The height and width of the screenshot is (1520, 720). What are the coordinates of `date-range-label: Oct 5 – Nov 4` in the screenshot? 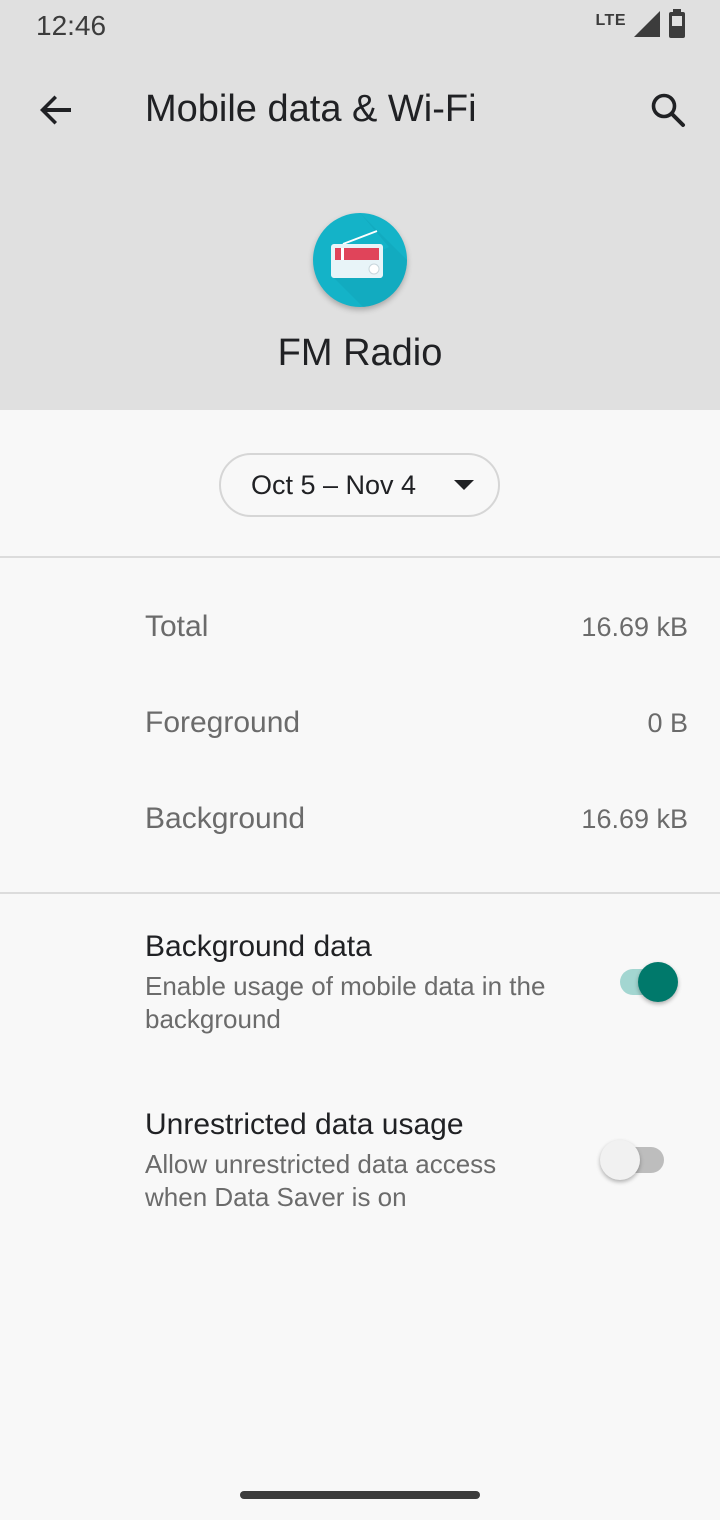 It's located at (334, 484).